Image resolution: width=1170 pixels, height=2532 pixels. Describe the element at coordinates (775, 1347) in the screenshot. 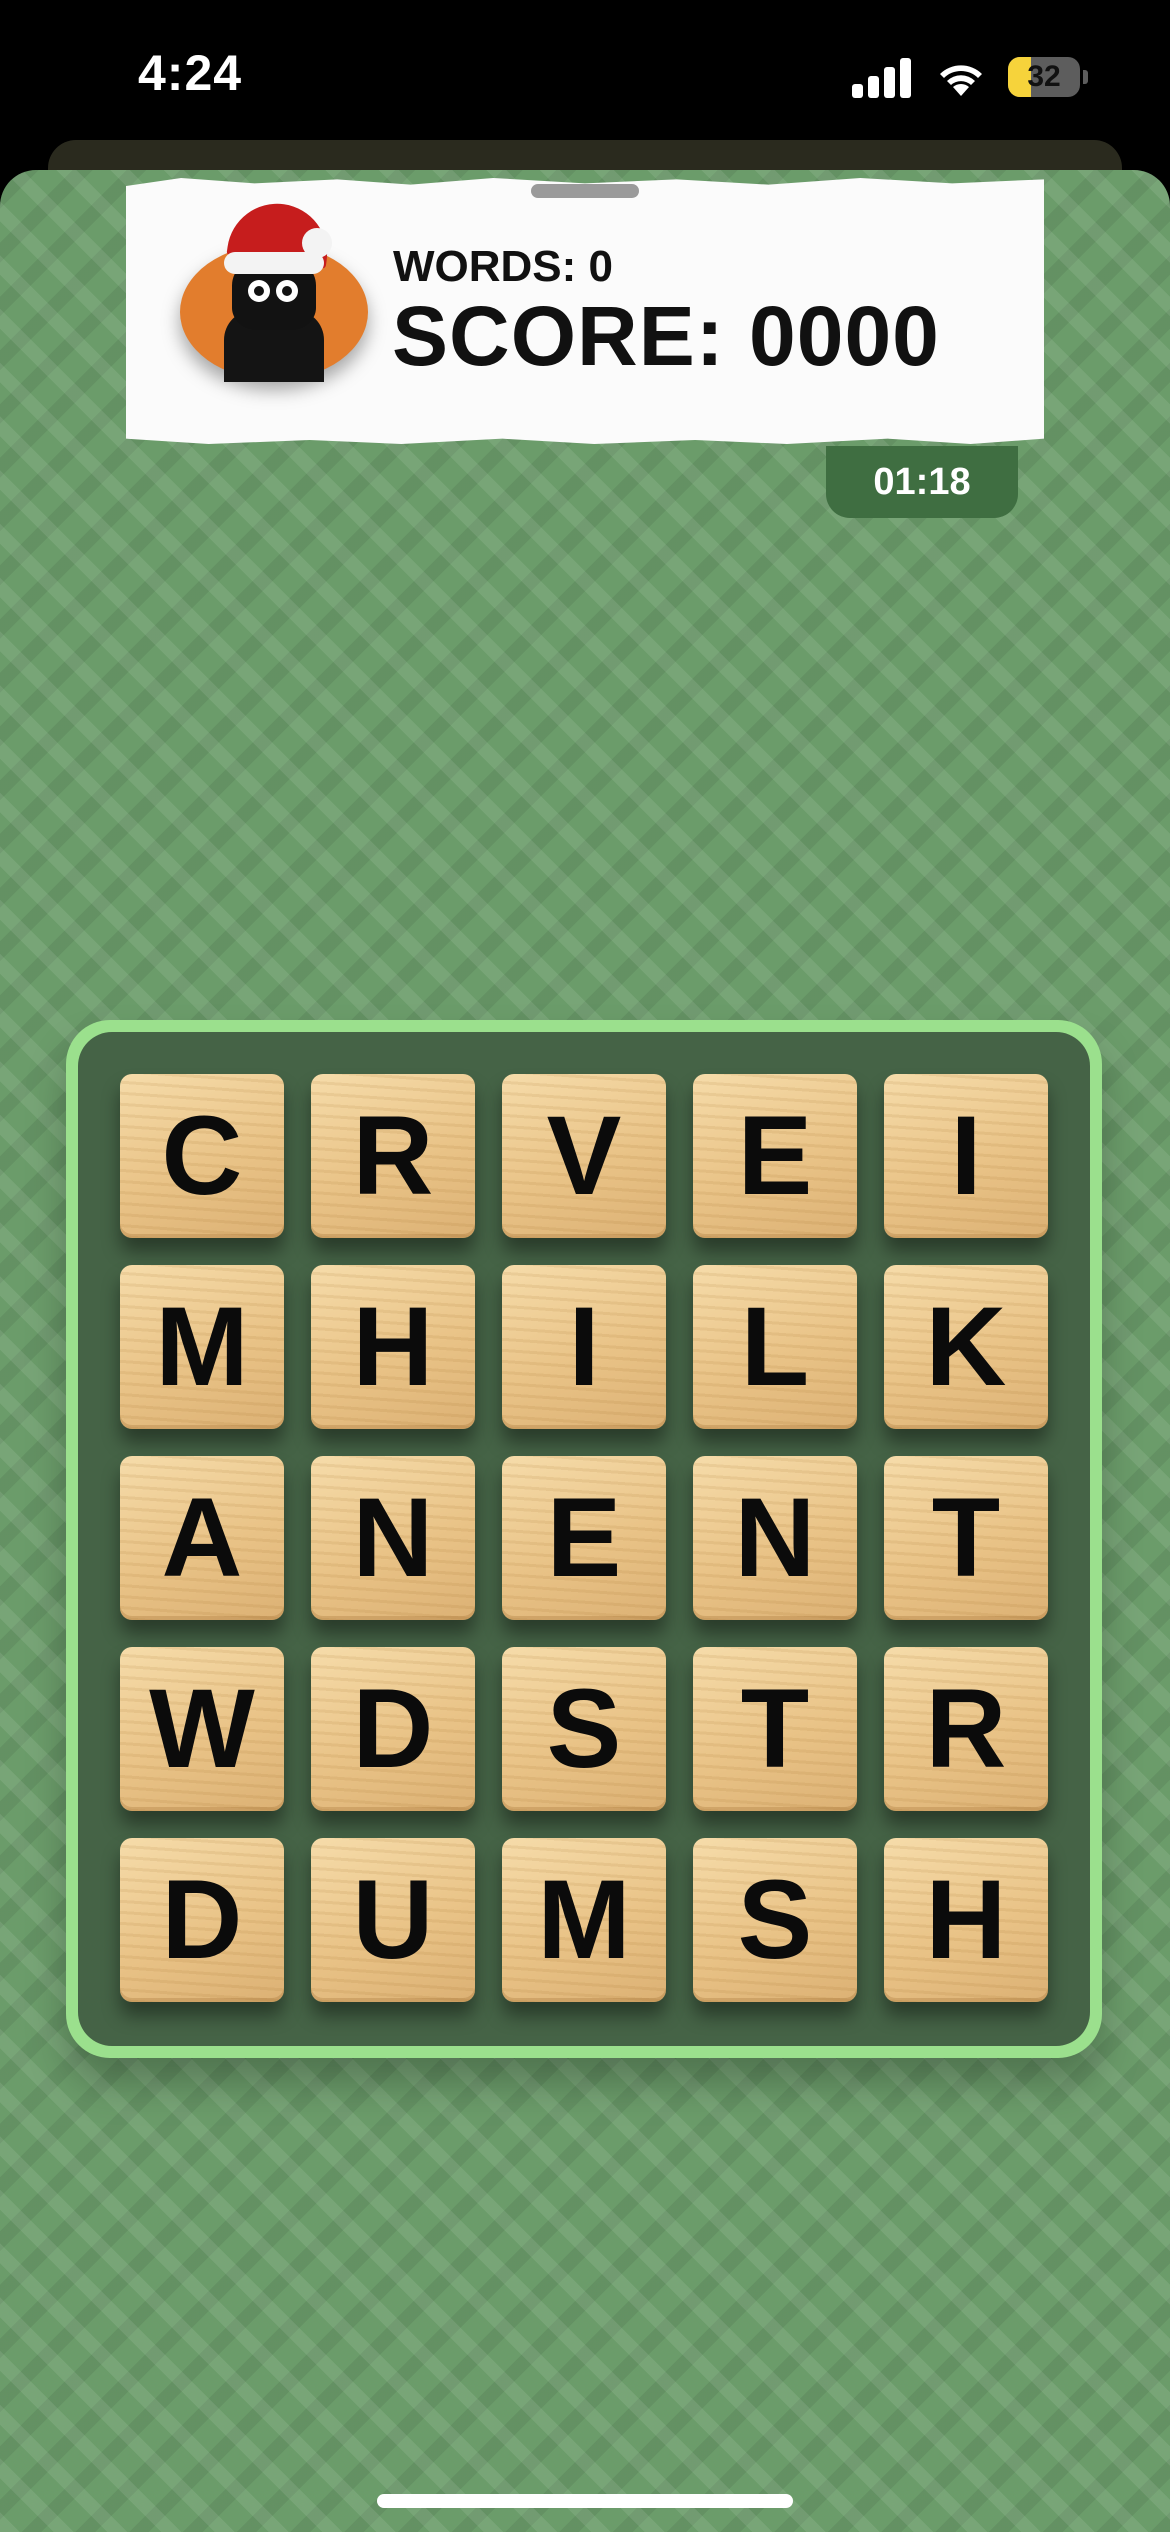

I see `letter-tile: L` at that location.